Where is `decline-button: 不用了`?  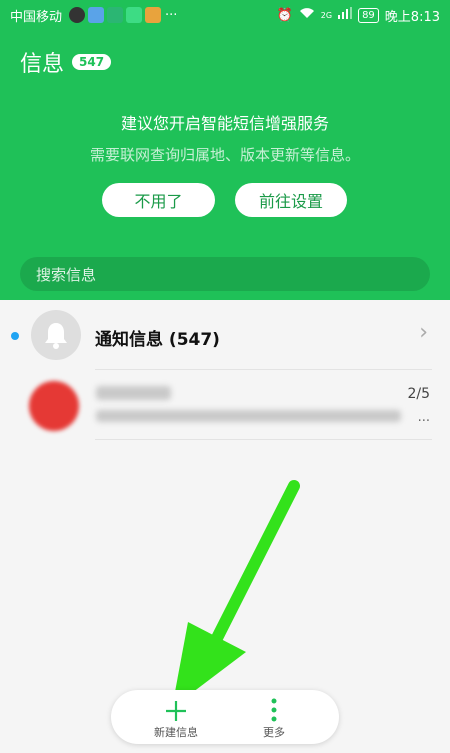 decline-button: 不用了 is located at coordinates (158, 200).